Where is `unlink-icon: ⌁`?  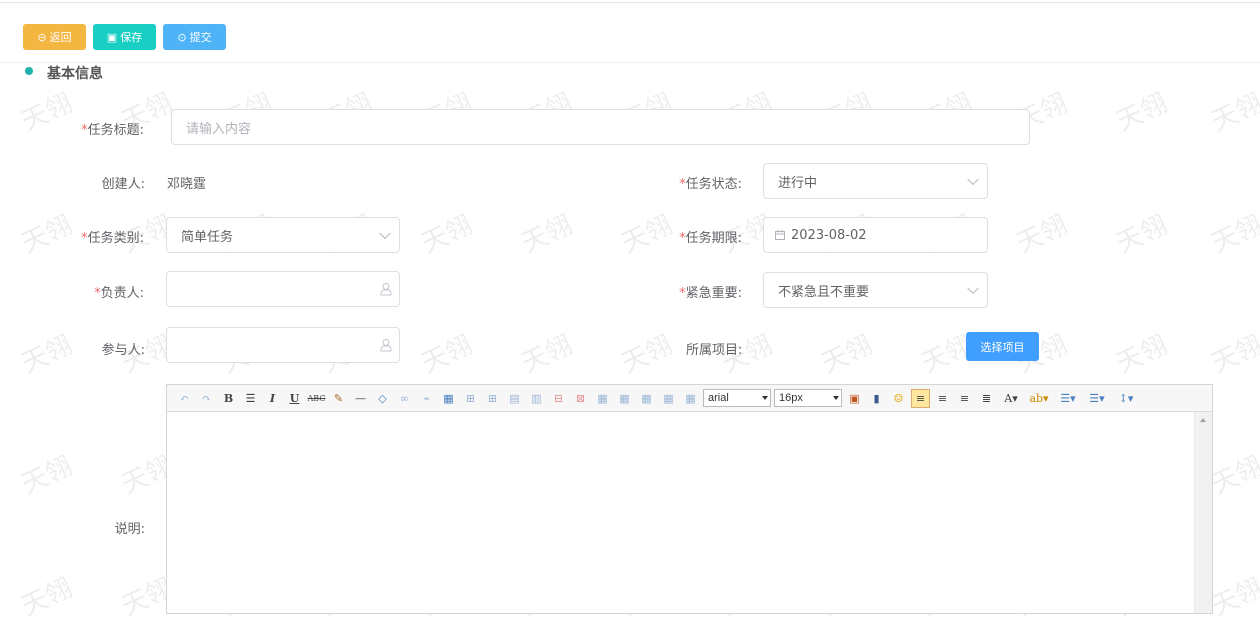
unlink-icon: ⌁ is located at coordinates (426, 398).